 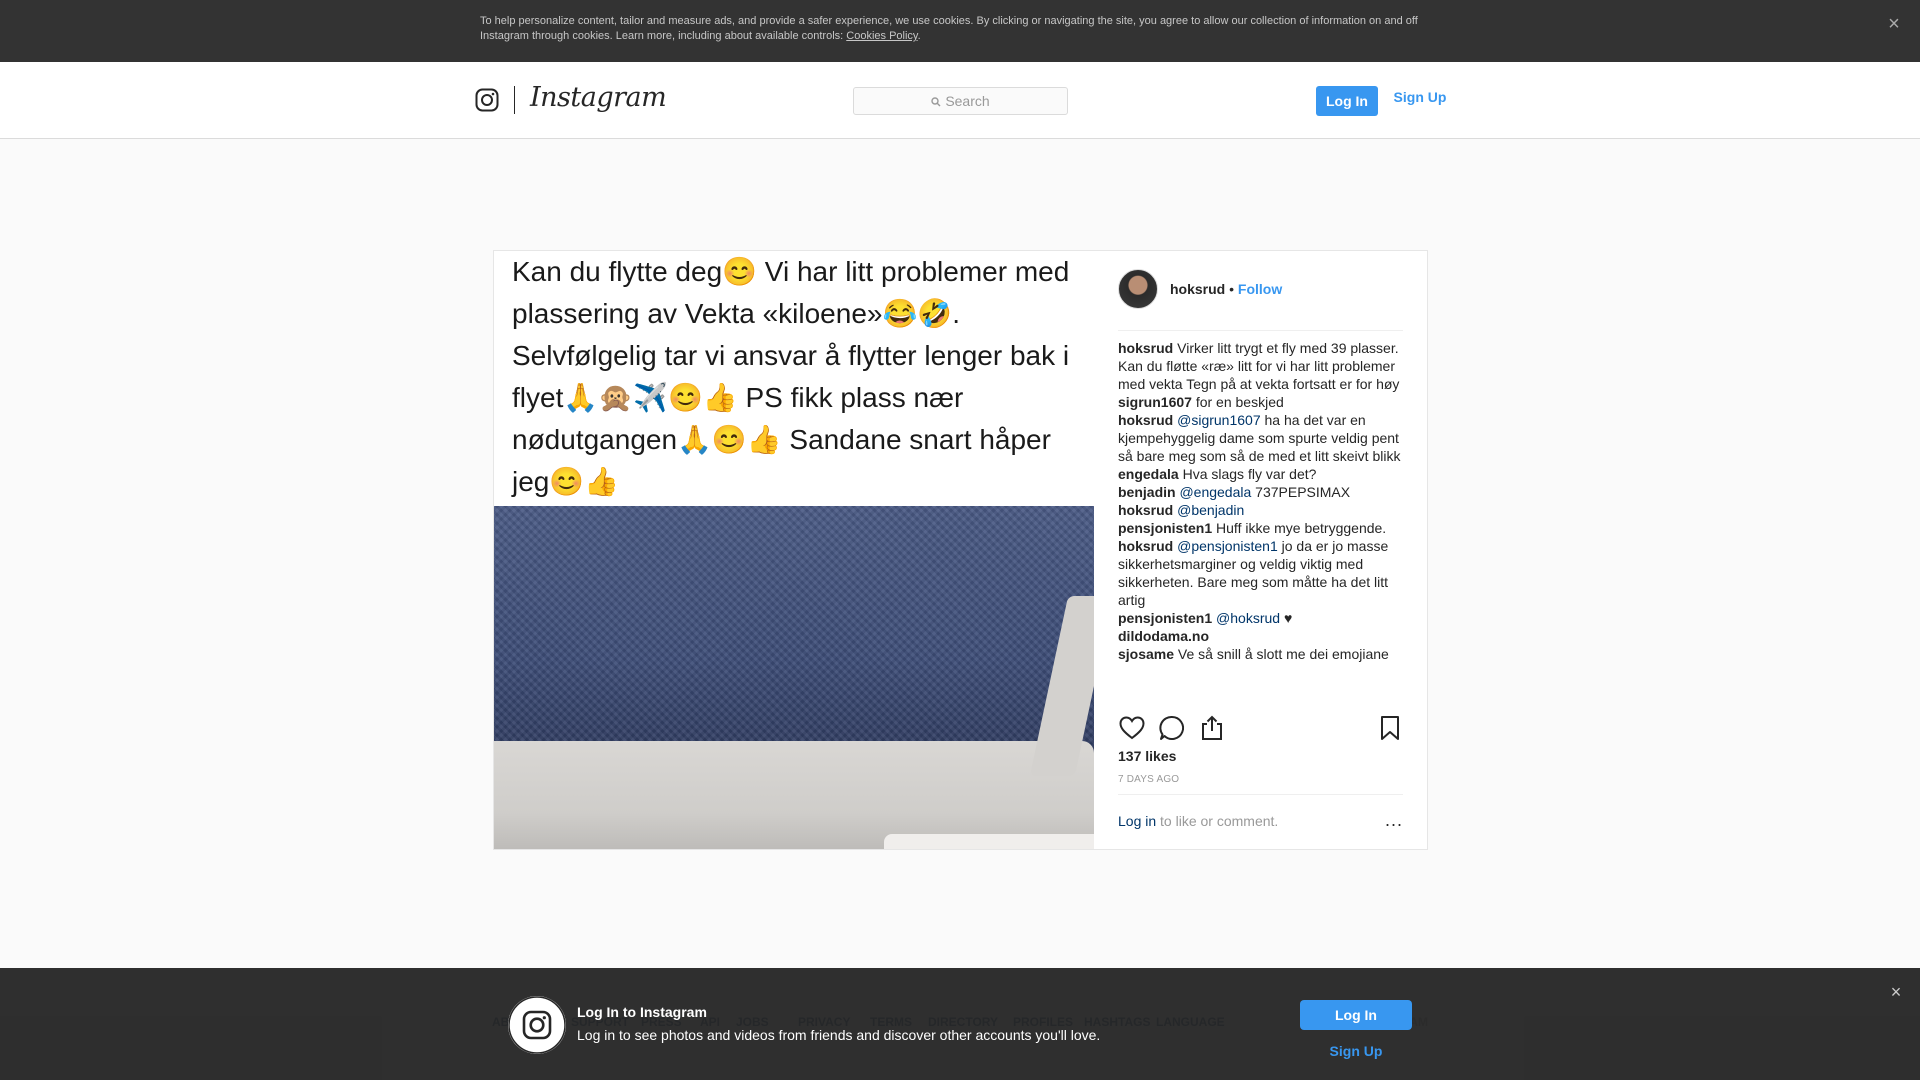 What do you see at coordinates (881, 36) in the screenshot?
I see `cookies-policy-link: Cookies Policy` at bounding box center [881, 36].